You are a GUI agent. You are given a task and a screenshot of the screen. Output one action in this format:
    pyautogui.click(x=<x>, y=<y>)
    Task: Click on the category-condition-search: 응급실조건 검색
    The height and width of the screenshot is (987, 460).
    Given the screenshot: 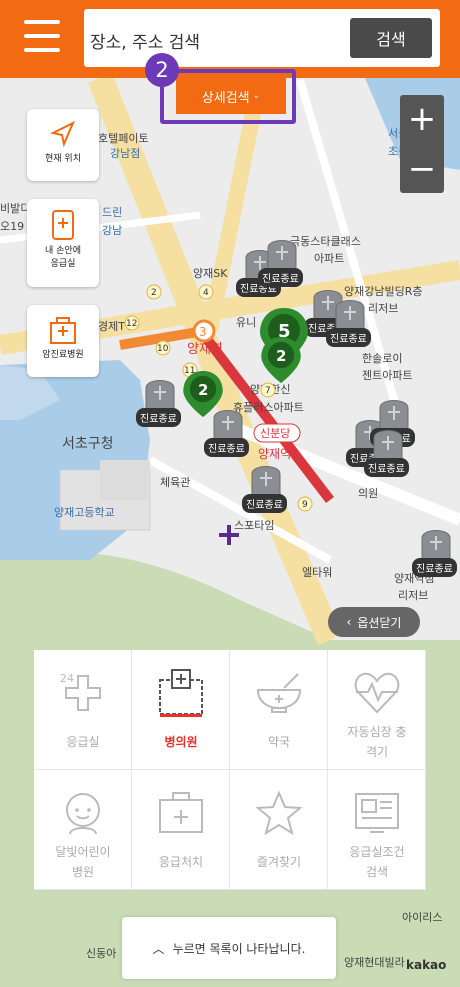 What is the action you would take?
    pyautogui.click(x=377, y=830)
    